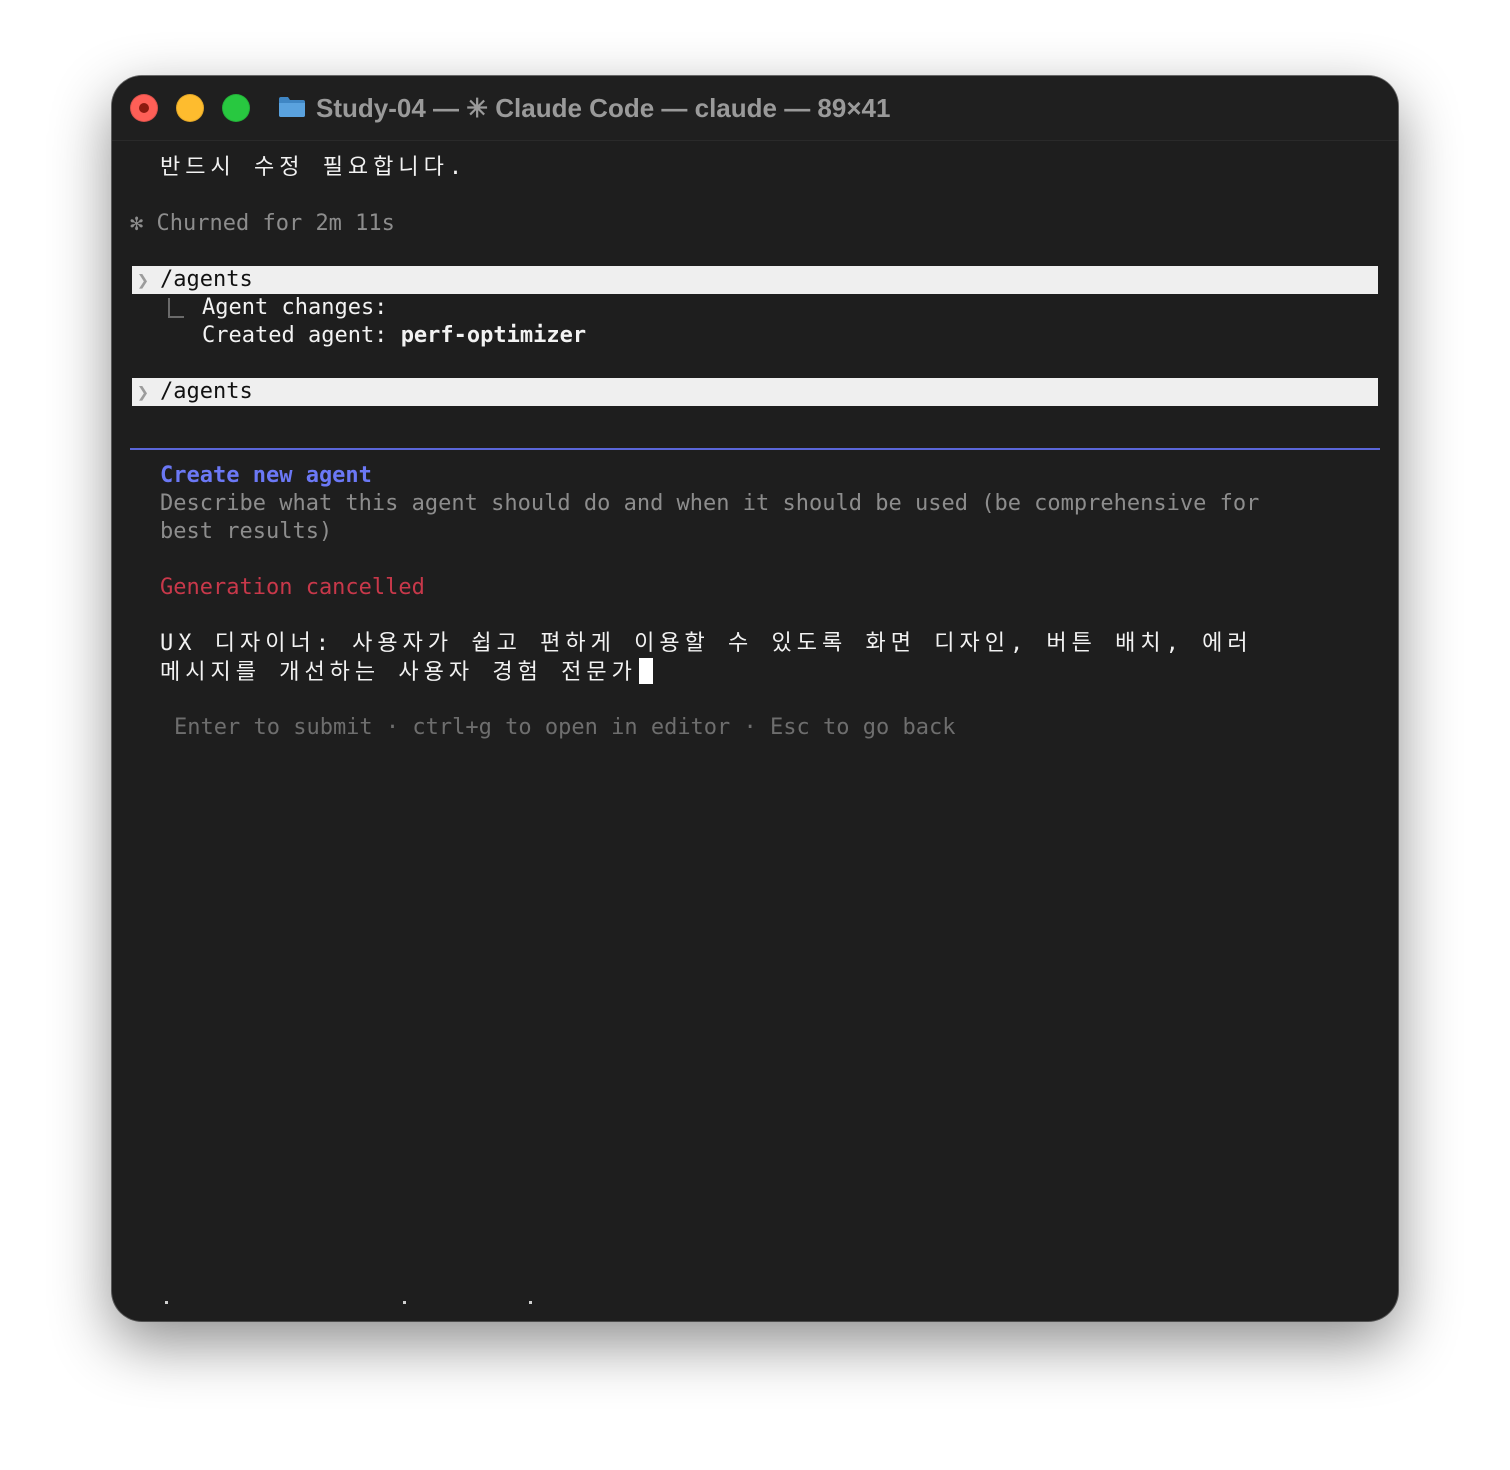 This screenshot has height=1470, width=1510. Describe the element at coordinates (292, 587) in the screenshot. I see `error-message: Generation cancelled` at that location.